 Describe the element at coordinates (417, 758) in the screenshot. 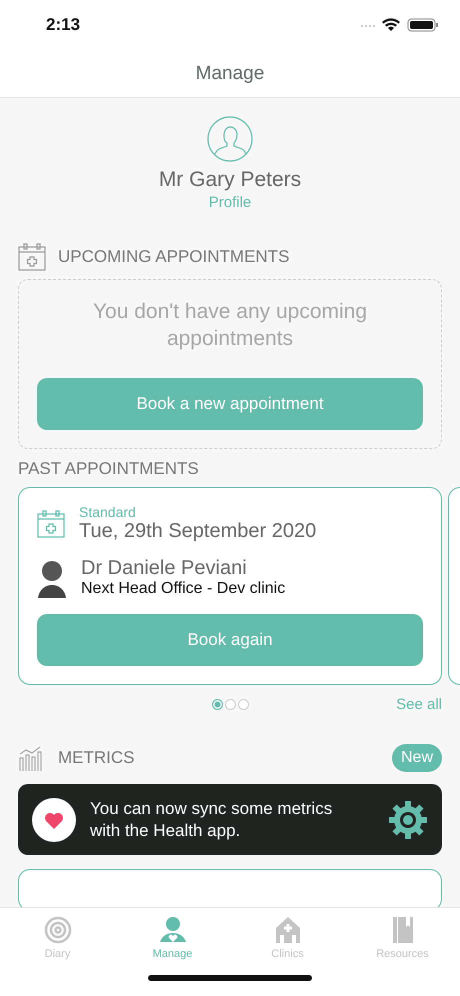

I see `new-badge: New` at that location.